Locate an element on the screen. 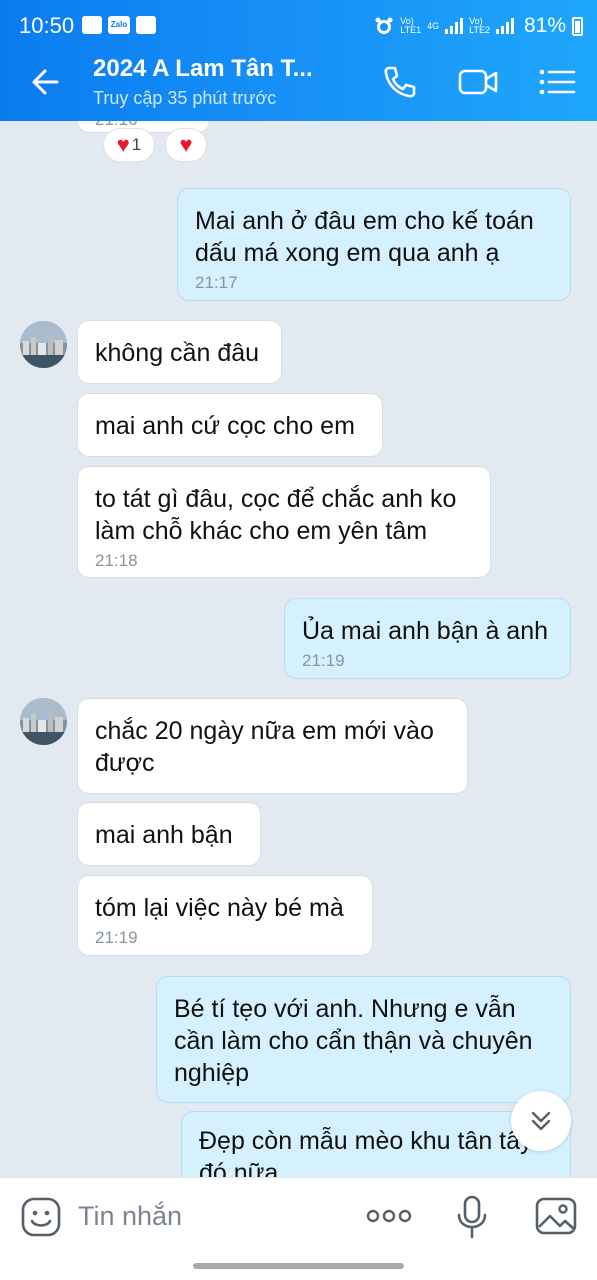 The image size is (597, 1280). image-icon is located at coordinates (556, 1216).